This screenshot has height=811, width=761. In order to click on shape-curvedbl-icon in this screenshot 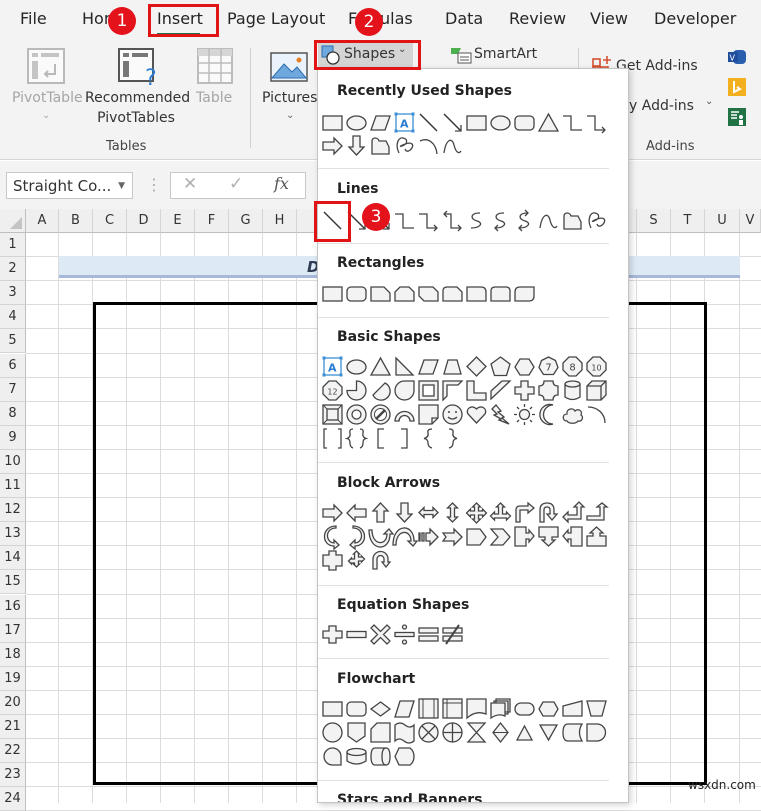, I will do `click(524, 220)`.